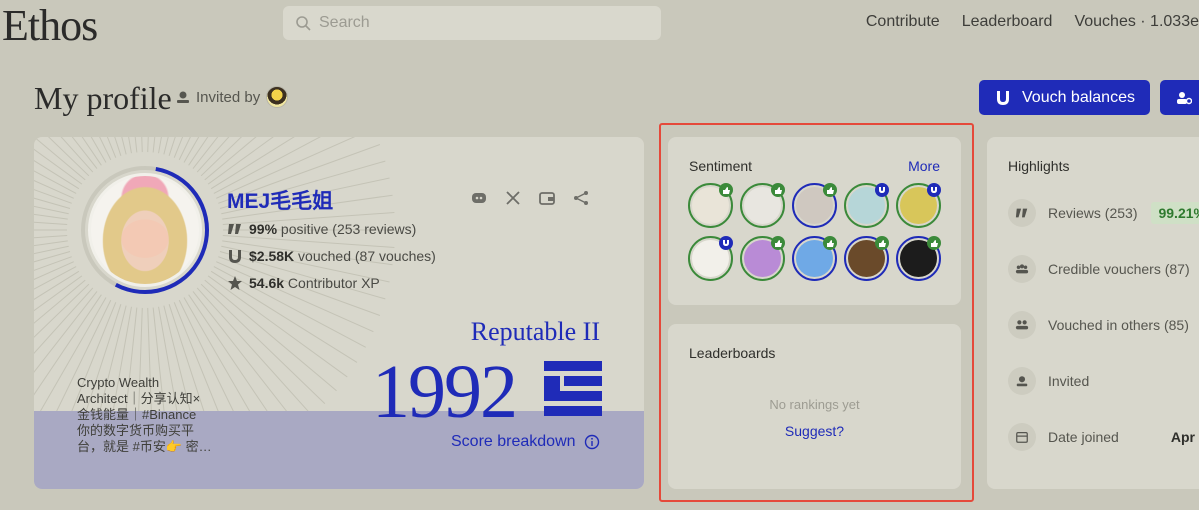 The height and width of the screenshot is (510, 1199). What do you see at coordinates (118, 382) in the screenshot?
I see `bio-line: Crypto Wealth` at bounding box center [118, 382].